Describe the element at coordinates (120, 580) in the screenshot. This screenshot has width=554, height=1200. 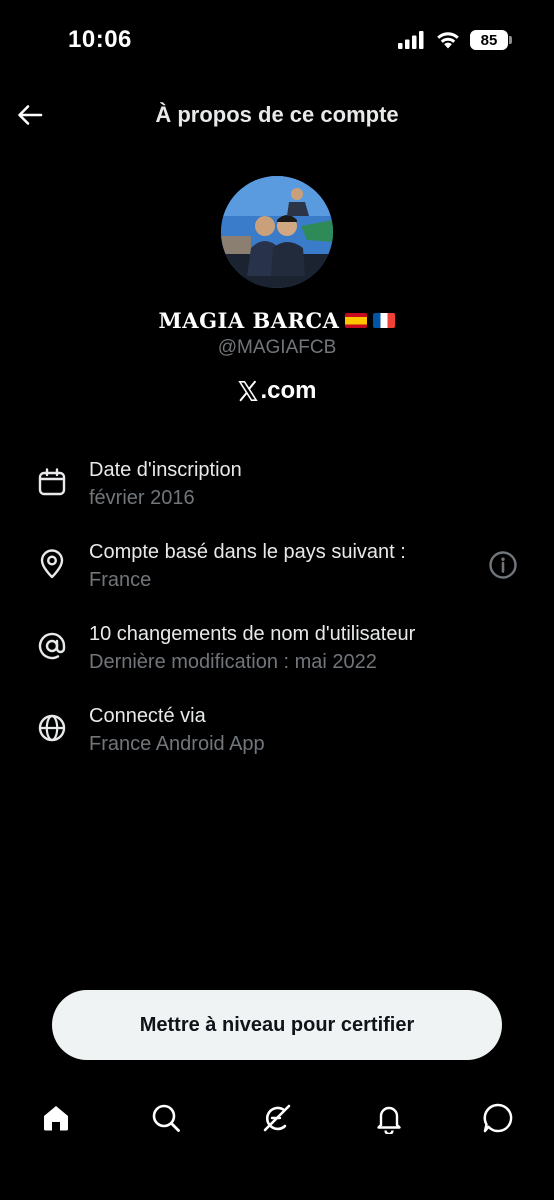
I see `info-subtitle: France` at that location.